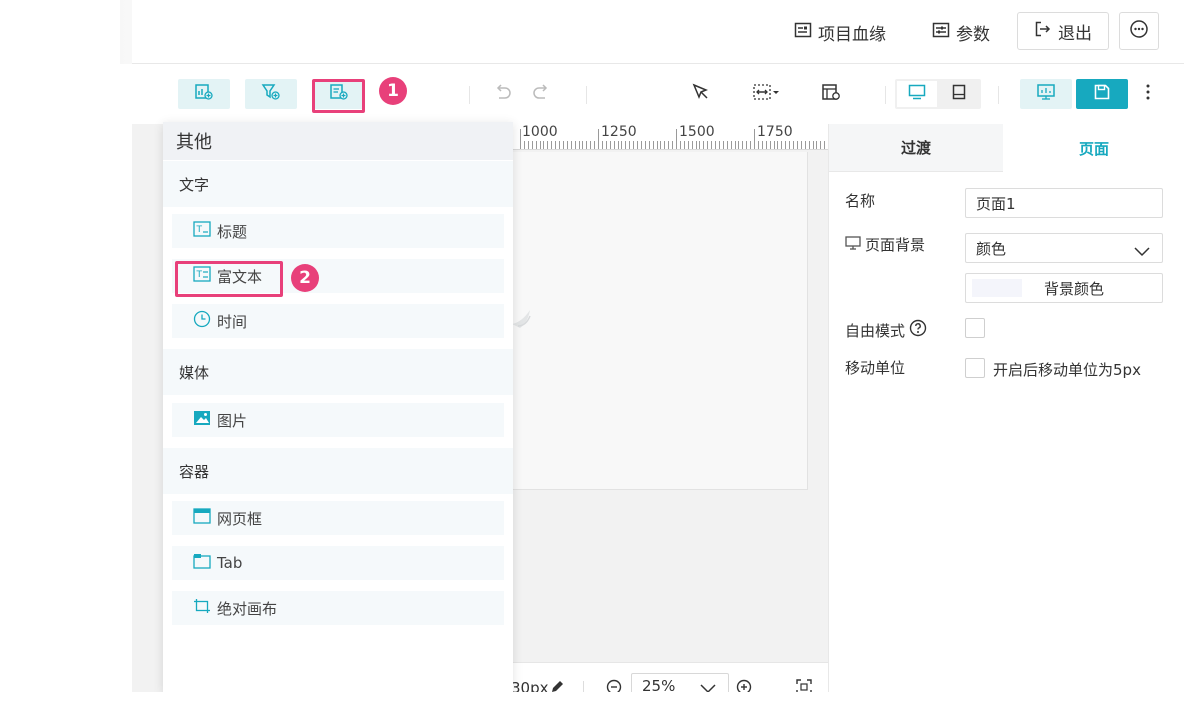 The image size is (1184, 716). I want to click on page-settings-button, so click(831, 94).